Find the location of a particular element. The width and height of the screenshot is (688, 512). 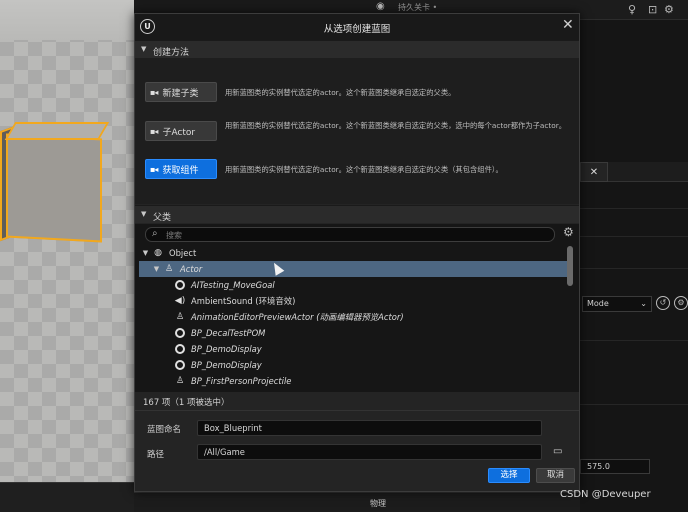

watermark: CSDN @Deveuper is located at coordinates (605, 494).